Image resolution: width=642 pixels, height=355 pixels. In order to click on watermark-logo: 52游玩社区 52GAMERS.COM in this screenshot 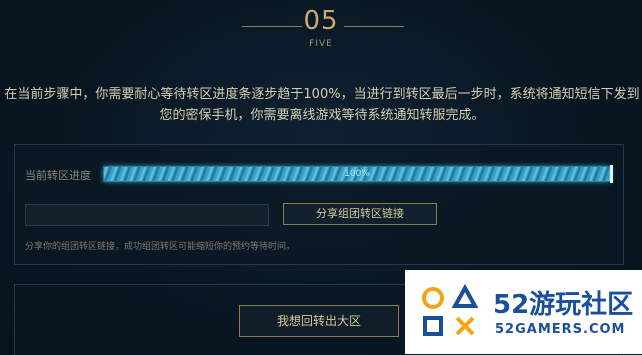, I will do `click(523, 312)`.